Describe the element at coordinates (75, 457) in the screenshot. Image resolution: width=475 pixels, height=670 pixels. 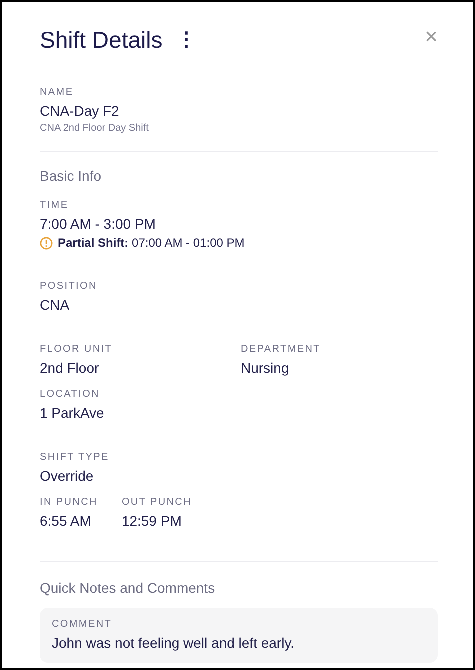
I see `field-label: SHIFT TYPE` at that location.